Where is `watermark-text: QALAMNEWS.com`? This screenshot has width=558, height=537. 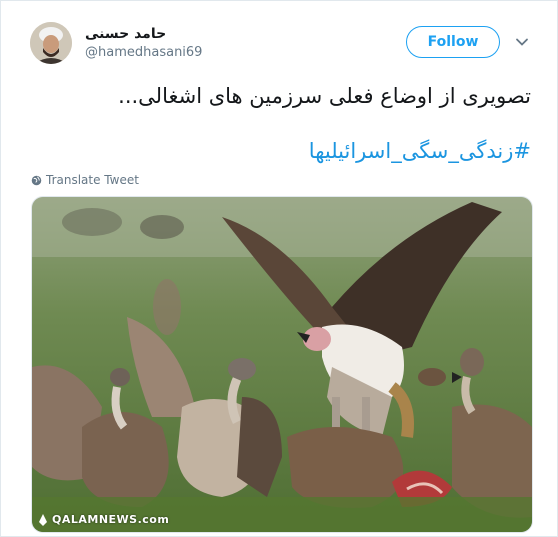
watermark-text: QALAMNEWS.com is located at coordinates (111, 519).